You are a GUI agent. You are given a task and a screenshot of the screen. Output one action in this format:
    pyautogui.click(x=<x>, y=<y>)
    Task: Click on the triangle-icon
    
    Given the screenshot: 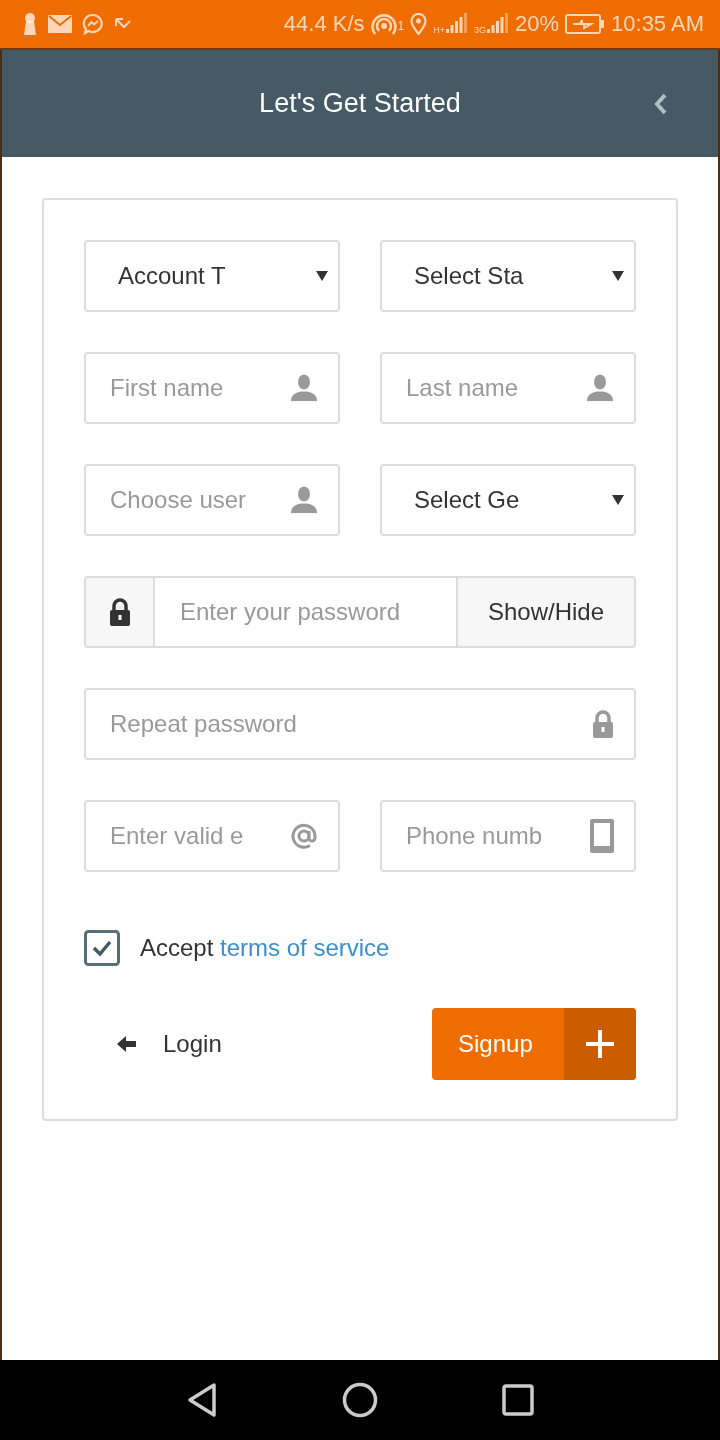 What is the action you would take?
    pyautogui.click(x=202, y=1400)
    